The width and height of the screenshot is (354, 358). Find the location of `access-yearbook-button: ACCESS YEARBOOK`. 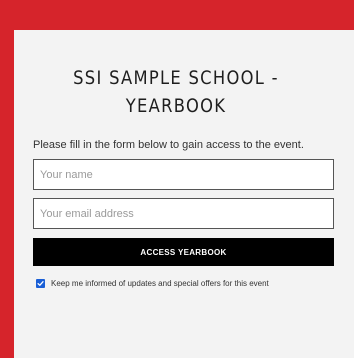

access-yearbook-button: ACCESS YEARBOOK is located at coordinates (183, 252).